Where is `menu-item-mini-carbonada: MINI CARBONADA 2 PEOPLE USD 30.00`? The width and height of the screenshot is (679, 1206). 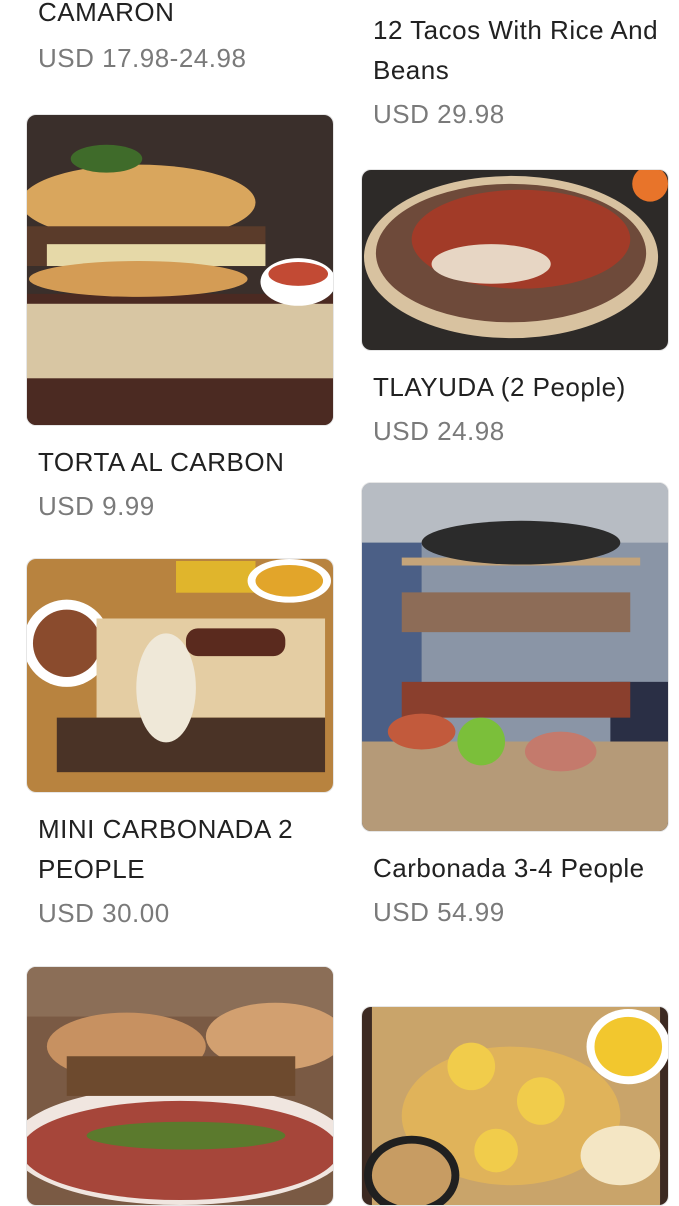
menu-item-mini-carbonada: MINI CARBONADA 2 PEOPLE USD 30.00 is located at coordinates (180, 745).